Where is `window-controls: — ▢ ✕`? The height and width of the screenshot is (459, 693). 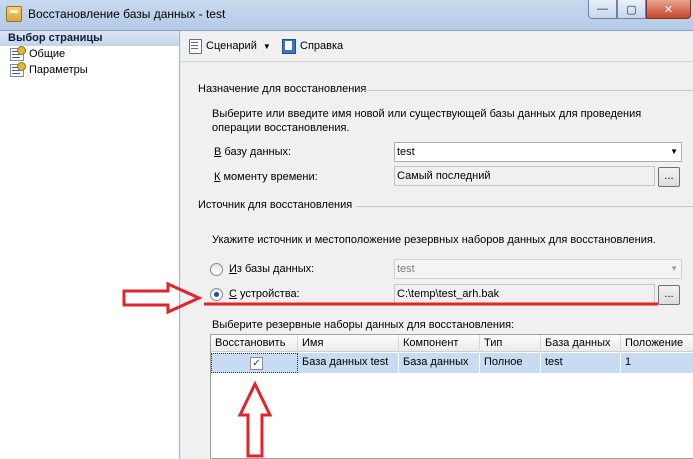
window-controls: — ▢ ✕ is located at coordinates (639, 9).